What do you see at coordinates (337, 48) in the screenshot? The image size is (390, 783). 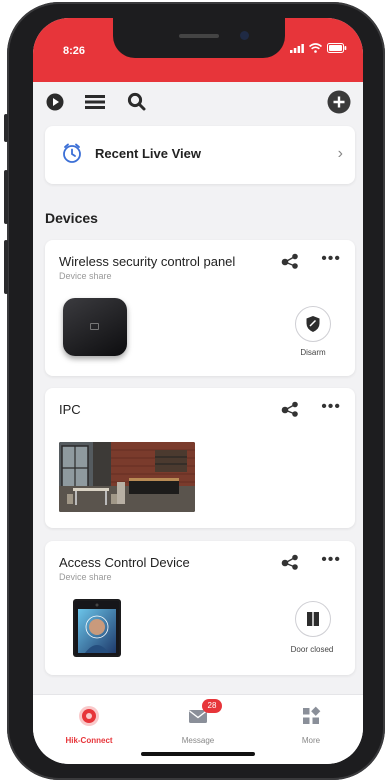 I see `battery-icon` at bounding box center [337, 48].